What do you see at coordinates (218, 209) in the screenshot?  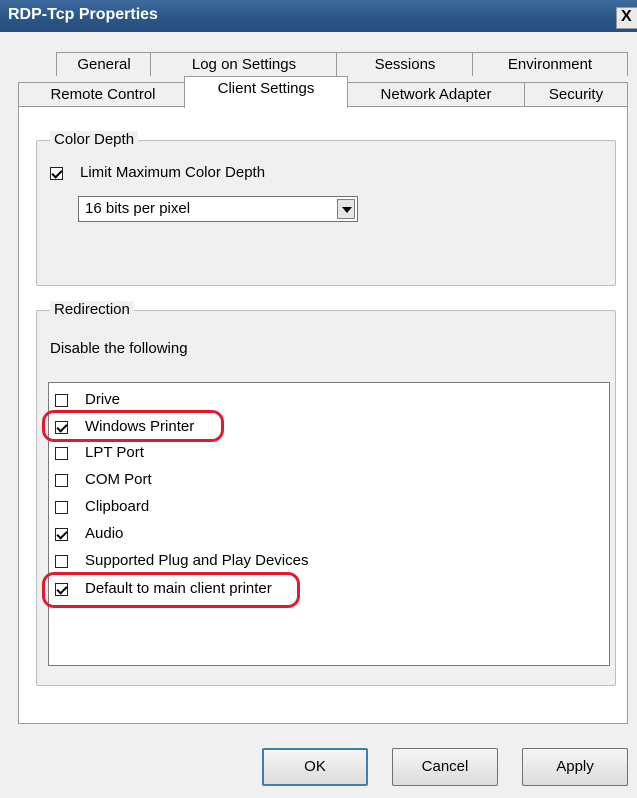 I see `color-depth-select: 16 bits per pixel` at bounding box center [218, 209].